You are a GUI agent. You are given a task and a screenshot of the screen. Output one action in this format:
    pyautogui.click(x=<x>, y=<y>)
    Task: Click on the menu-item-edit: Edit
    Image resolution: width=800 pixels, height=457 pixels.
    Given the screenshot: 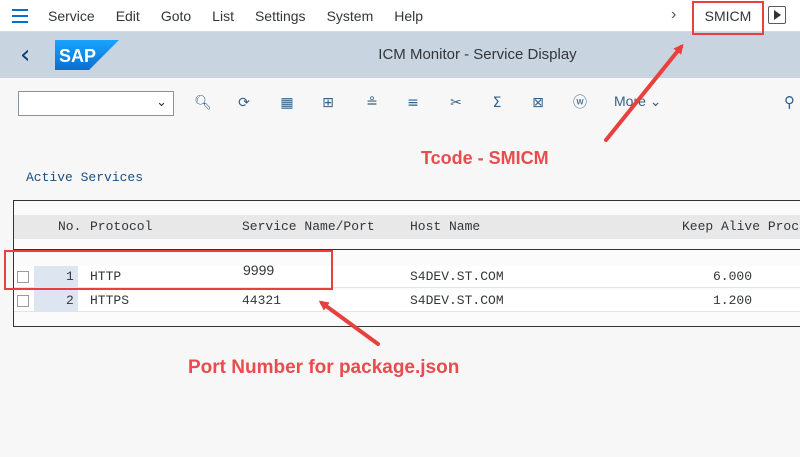 What is the action you would take?
    pyautogui.click(x=128, y=16)
    